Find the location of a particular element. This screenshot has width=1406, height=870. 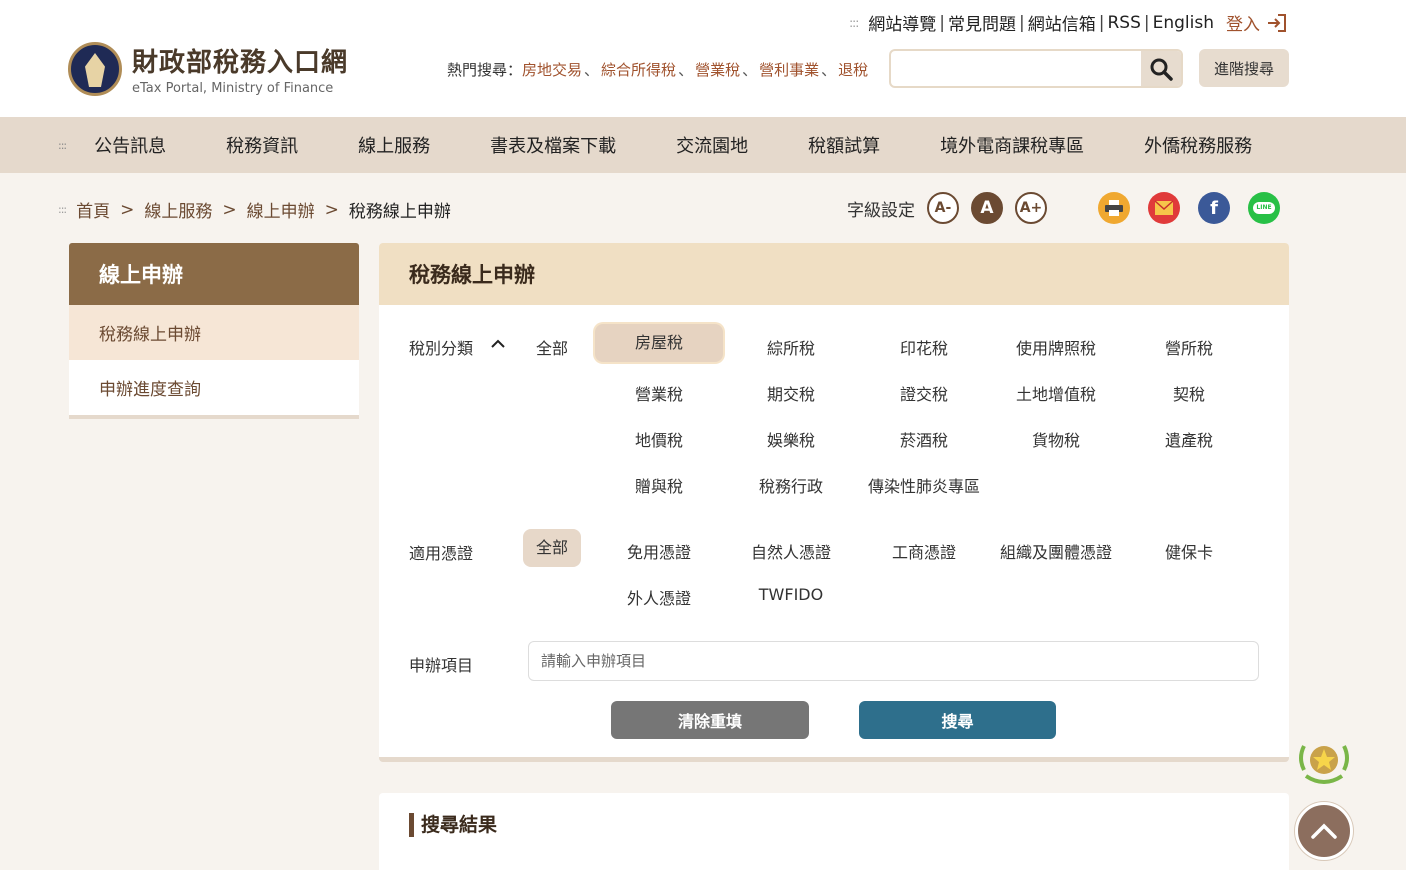

hot-keyword: 退稅 is located at coordinates (853, 69).